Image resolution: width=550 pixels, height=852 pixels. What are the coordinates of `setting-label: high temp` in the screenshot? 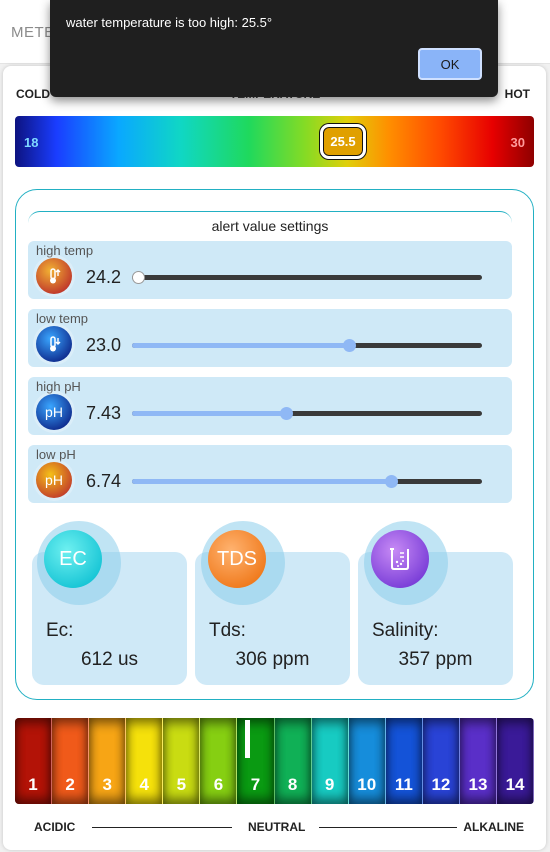 It's located at (65, 250).